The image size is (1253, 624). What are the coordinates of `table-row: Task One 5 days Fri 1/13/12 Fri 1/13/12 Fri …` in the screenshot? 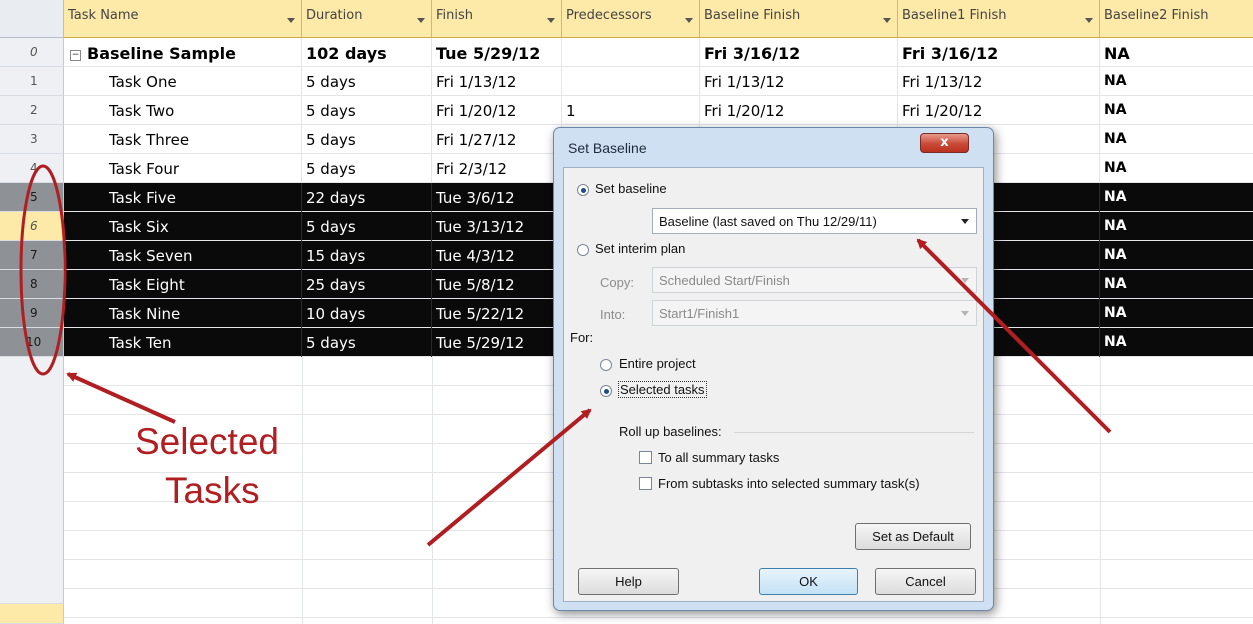 It's located at (658, 81).